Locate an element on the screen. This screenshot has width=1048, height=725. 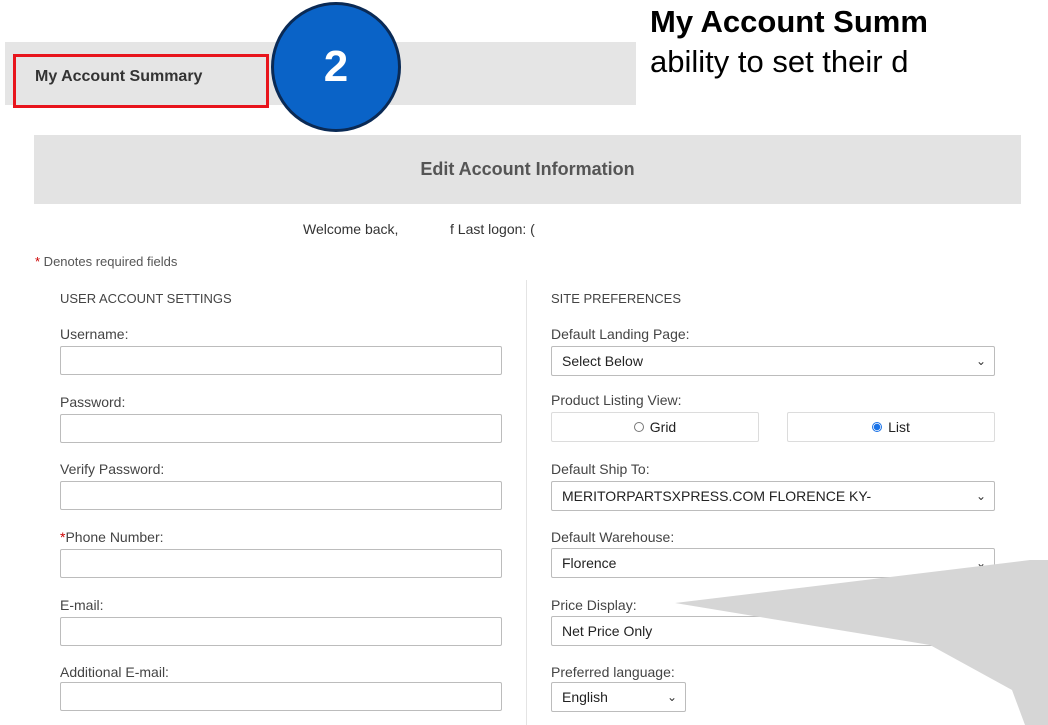
username-label: Username: is located at coordinates (94, 334).